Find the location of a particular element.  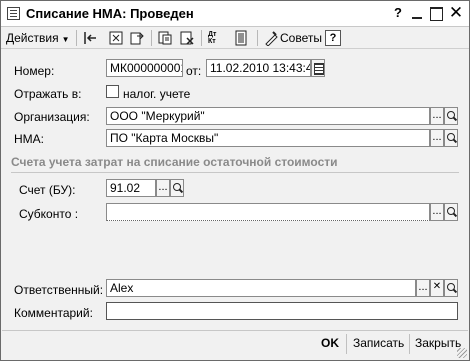

ok-button: OK is located at coordinates (330, 343).